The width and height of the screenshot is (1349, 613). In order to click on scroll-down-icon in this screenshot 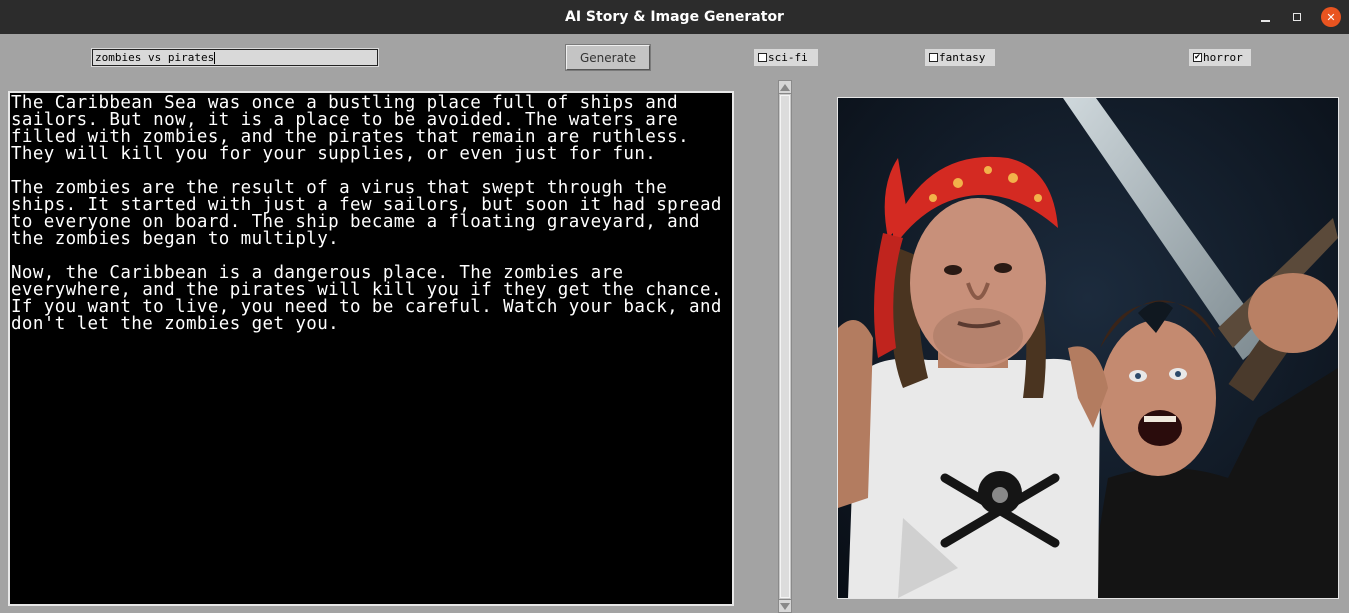, I will do `click(785, 605)`.